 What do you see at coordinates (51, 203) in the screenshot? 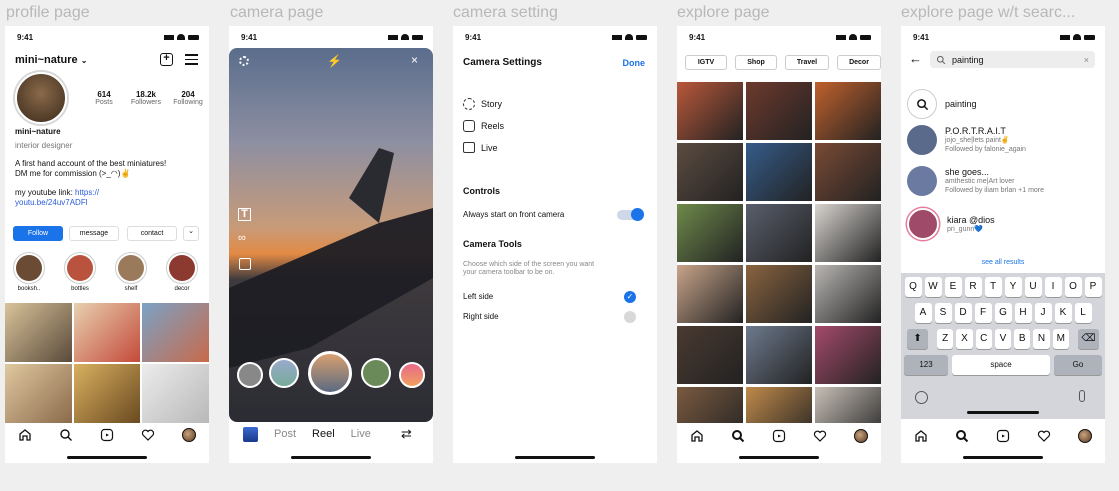
I see `youtube-link-cont: youtu.be/24uv7ADFl` at bounding box center [51, 203].